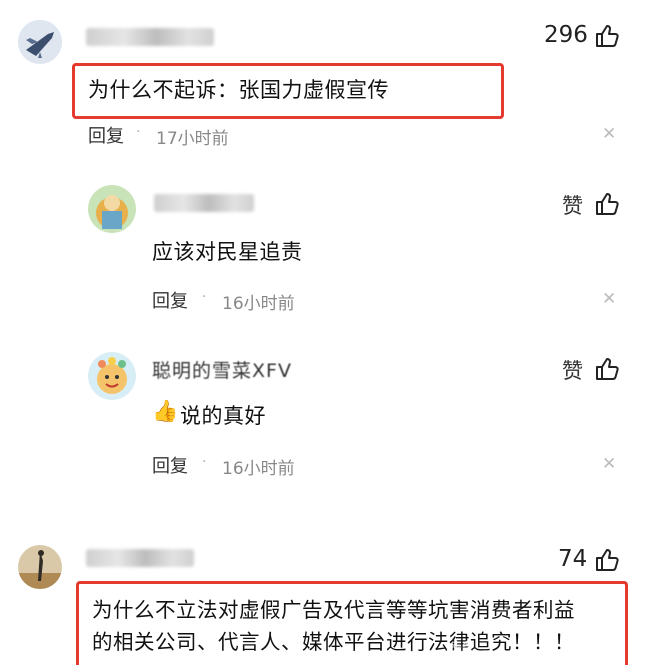 The height and width of the screenshot is (665, 660). Describe the element at coordinates (238, 90) in the screenshot. I see `comment-text: 为什么不起诉：张国力虚假宣传` at that location.